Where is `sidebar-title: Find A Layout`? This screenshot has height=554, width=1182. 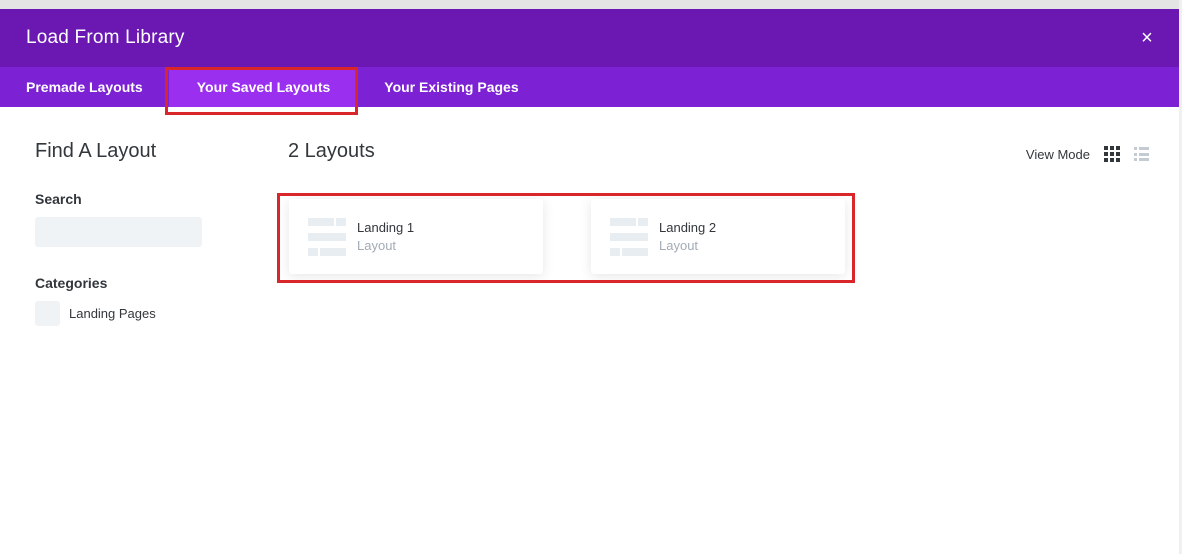 sidebar-title: Find A Layout is located at coordinates (96, 151).